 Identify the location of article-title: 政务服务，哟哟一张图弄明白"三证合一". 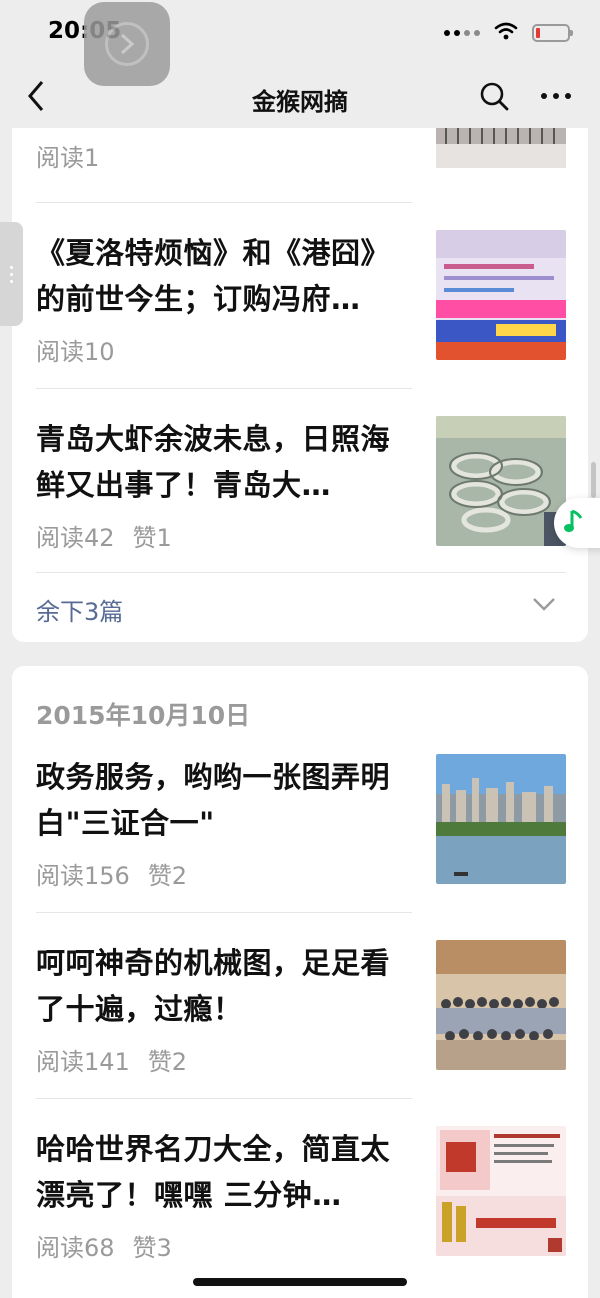
(213, 800).